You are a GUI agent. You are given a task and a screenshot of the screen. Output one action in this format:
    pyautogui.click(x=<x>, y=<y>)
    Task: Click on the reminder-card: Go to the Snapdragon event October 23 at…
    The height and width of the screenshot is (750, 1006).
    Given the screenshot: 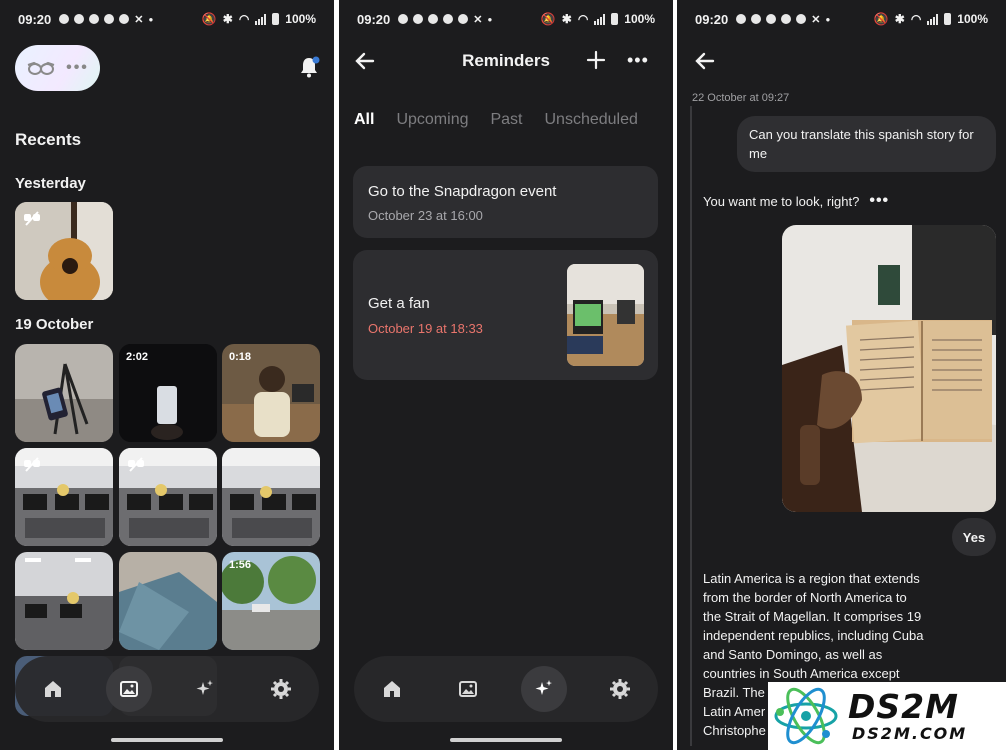 What is the action you would take?
    pyautogui.click(x=505, y=202)
    